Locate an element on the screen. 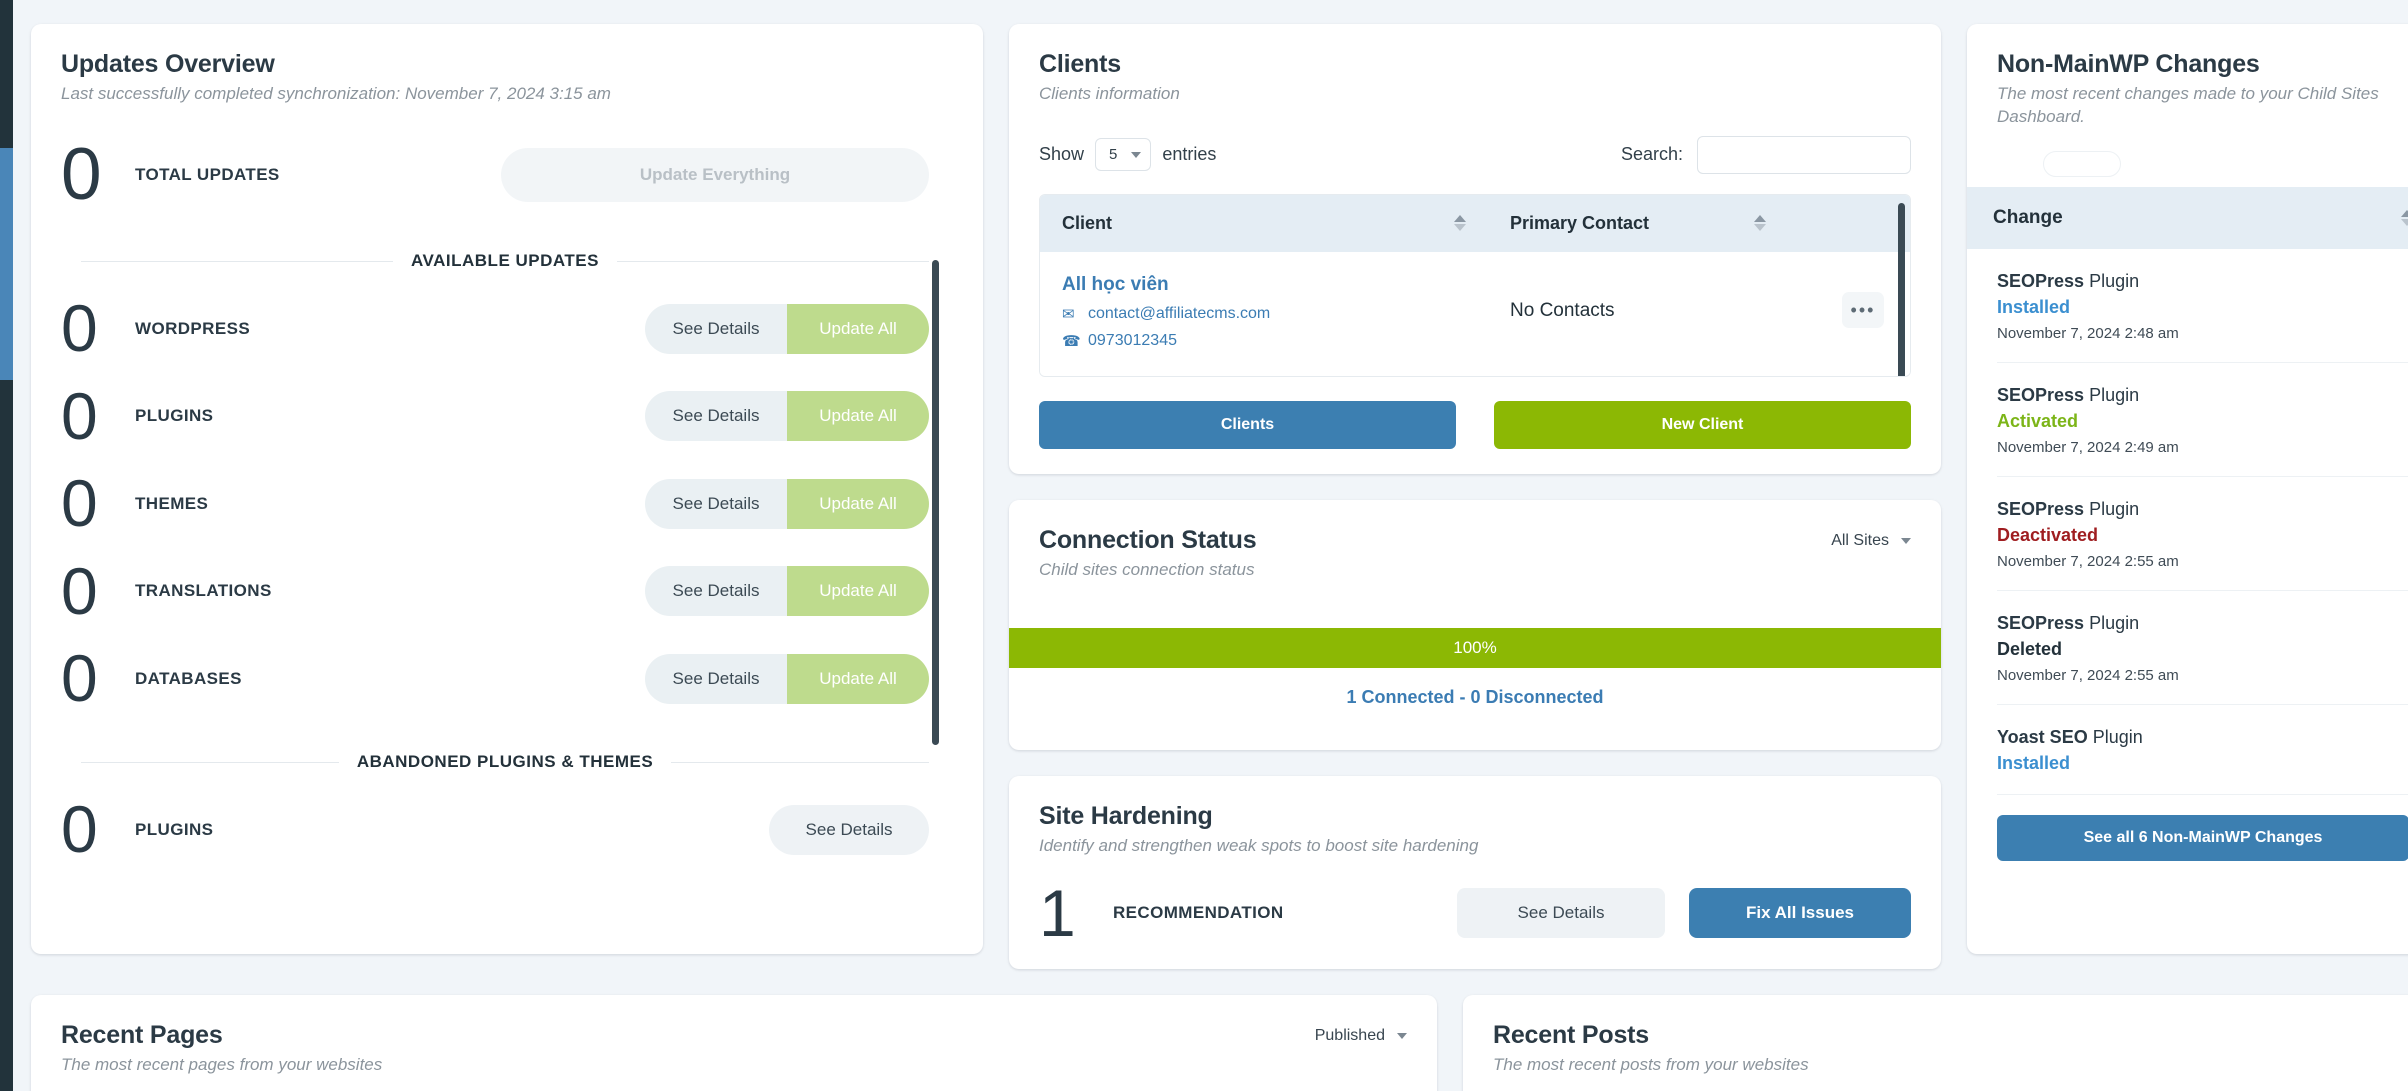 The width and height of the screenshot is (2408, 1091). connection-status-filter: All Sites is located at coordinates (1871, 538).